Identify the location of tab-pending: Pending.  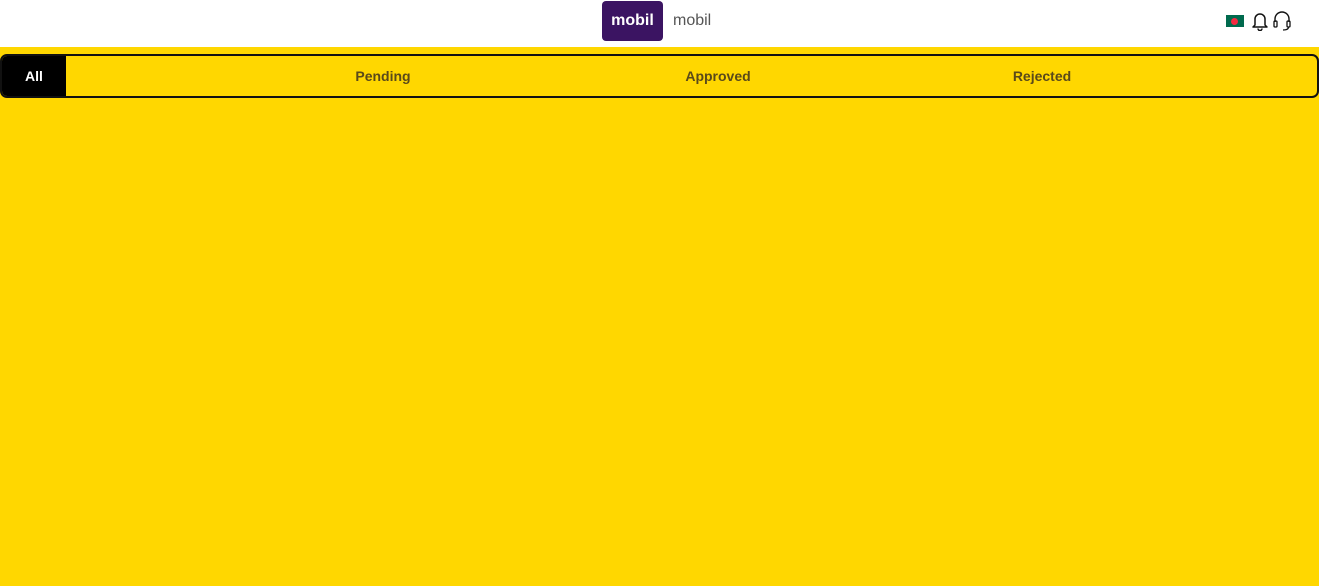
(383, 76).